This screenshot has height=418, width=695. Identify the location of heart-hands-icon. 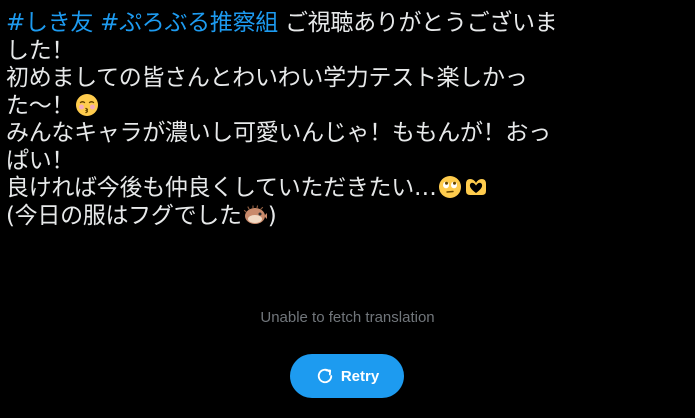
(476, 187).